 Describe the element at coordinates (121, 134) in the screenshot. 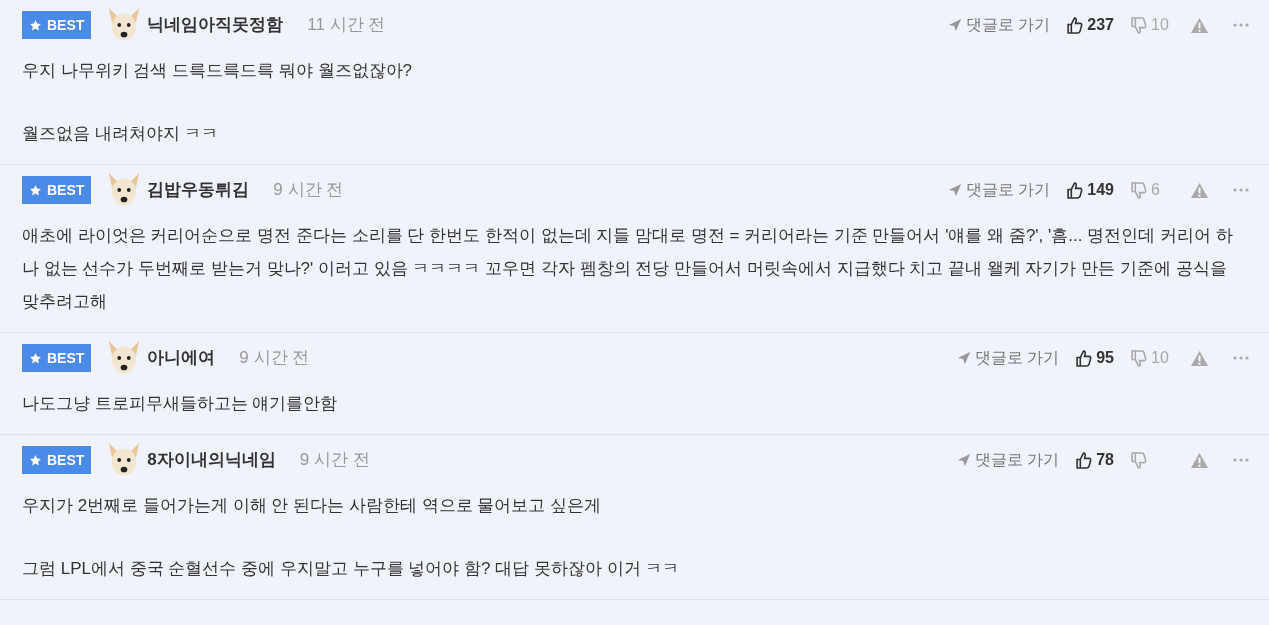

I see `comment-text: 월즈없음 내려쳐야지 ㅋㅋ` at that location.